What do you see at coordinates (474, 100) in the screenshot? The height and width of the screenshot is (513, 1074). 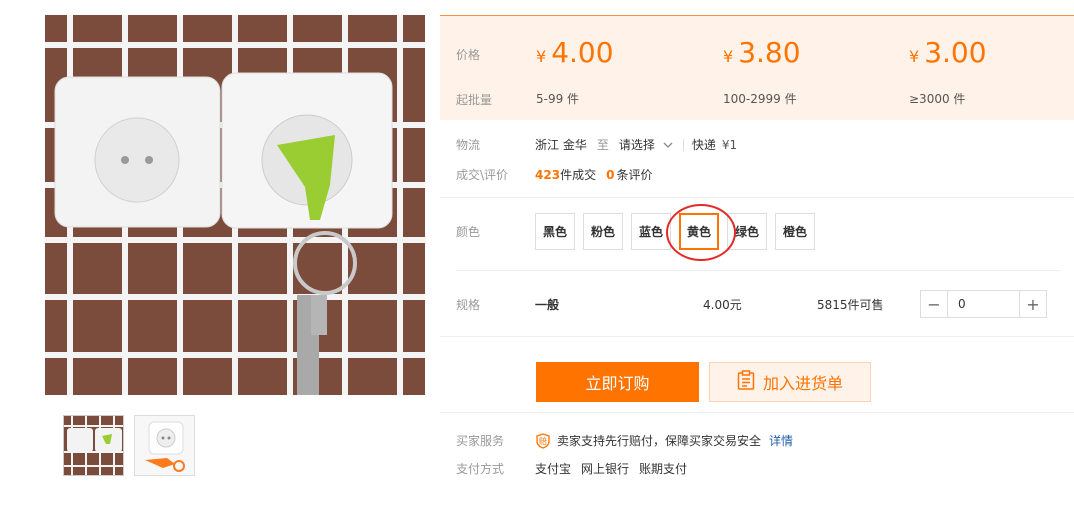 I see `moq-label: 起批量` at bounding box center [474, 100].